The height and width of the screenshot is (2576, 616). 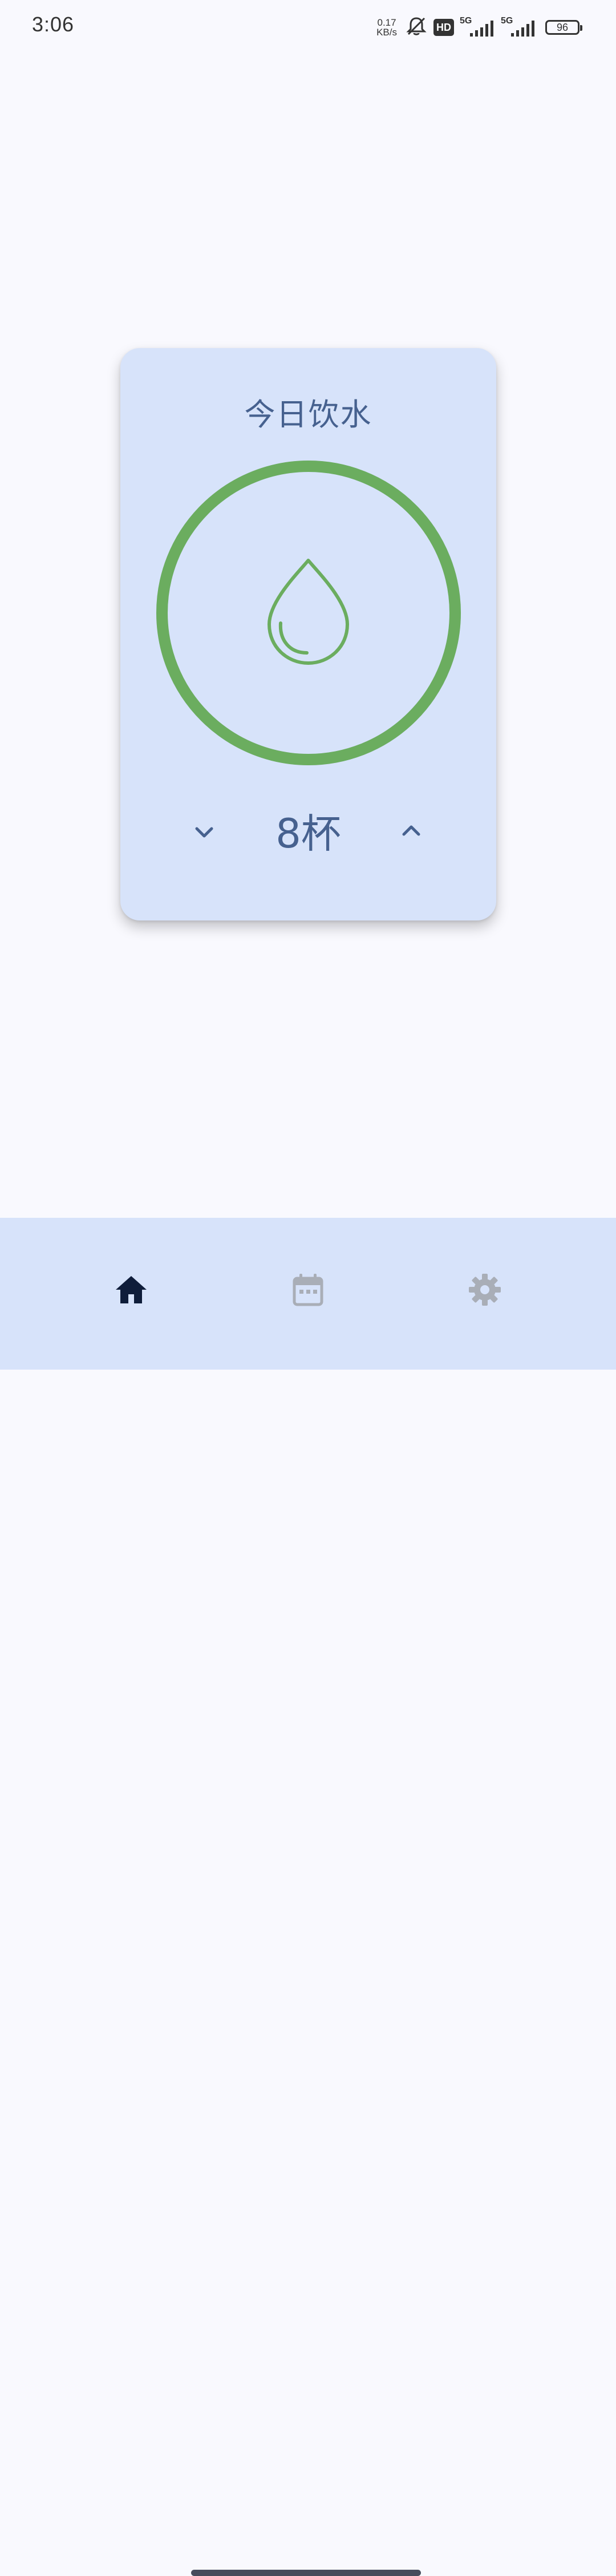 I want to click on battery-level: 96, so click(x=562, y=27).